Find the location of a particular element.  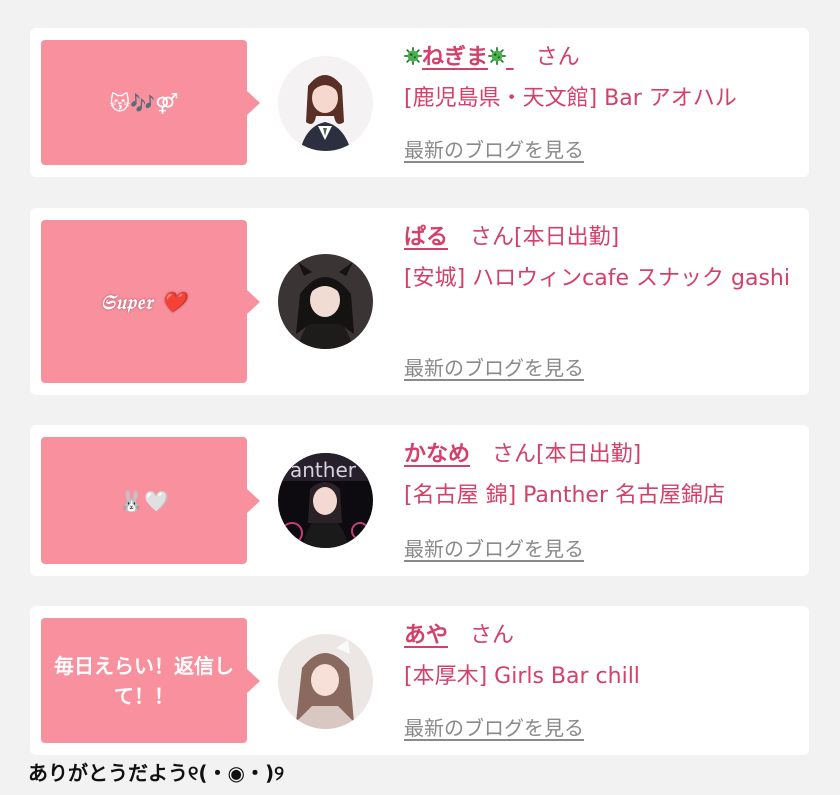

member-name-link: かなめ is located at coordinates (437, 454).